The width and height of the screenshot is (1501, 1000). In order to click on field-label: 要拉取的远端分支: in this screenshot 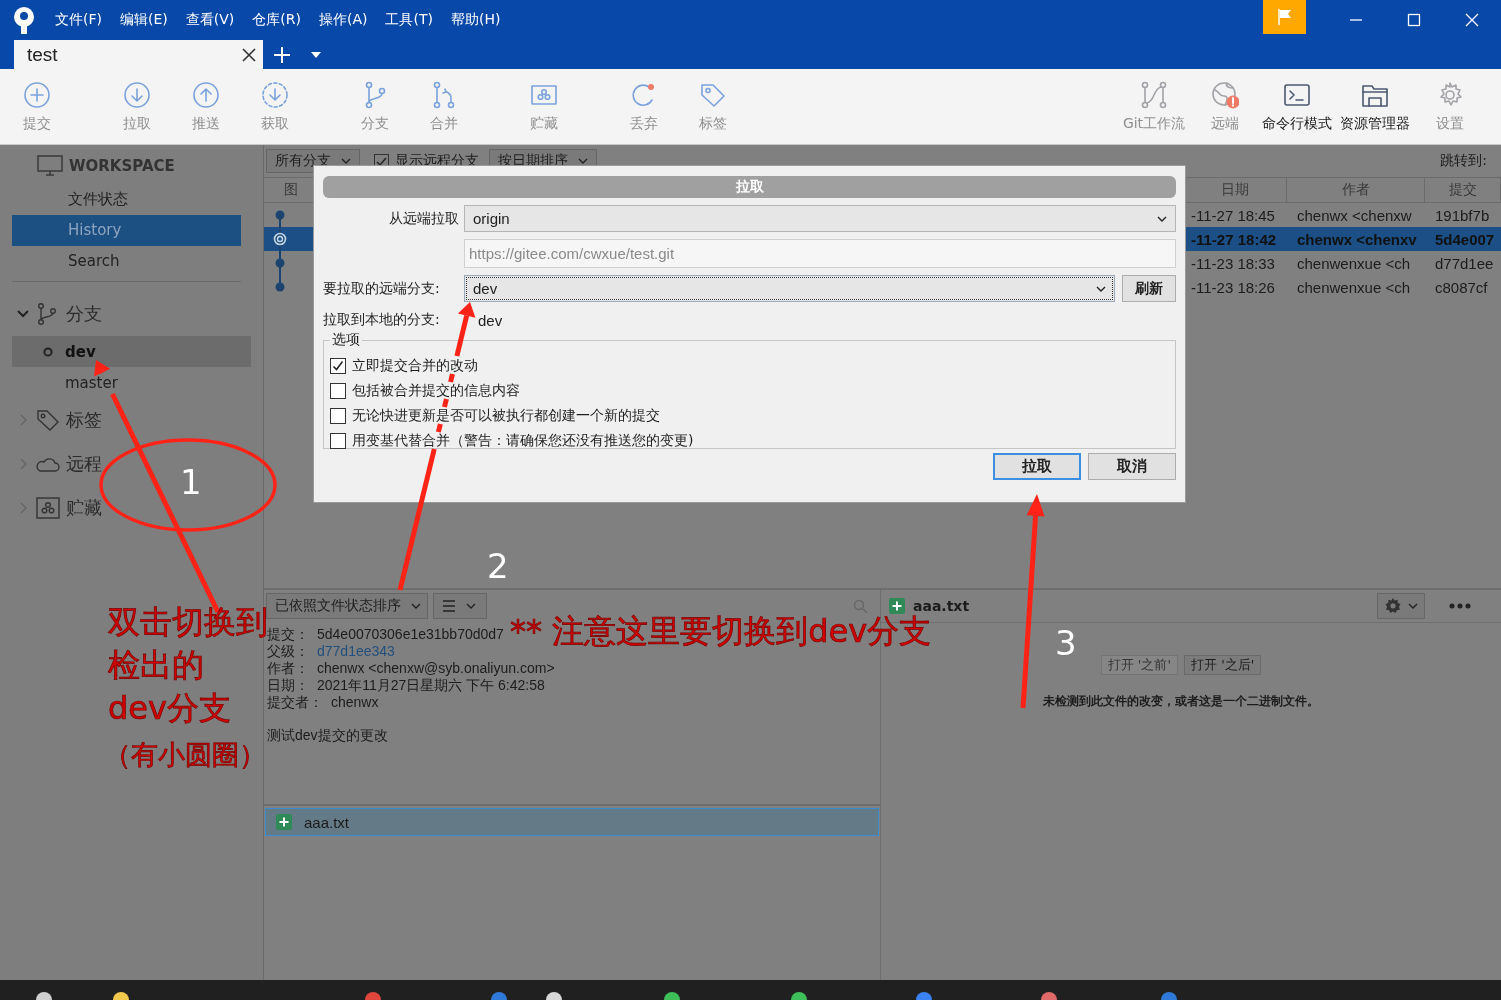, I will do `click(382, 288)`.